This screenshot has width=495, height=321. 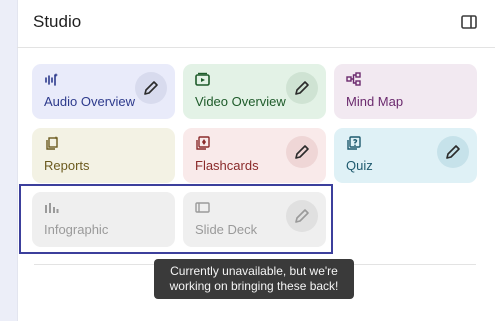 I want to click on edit-flashcards-button, so click(x=302, y=152).